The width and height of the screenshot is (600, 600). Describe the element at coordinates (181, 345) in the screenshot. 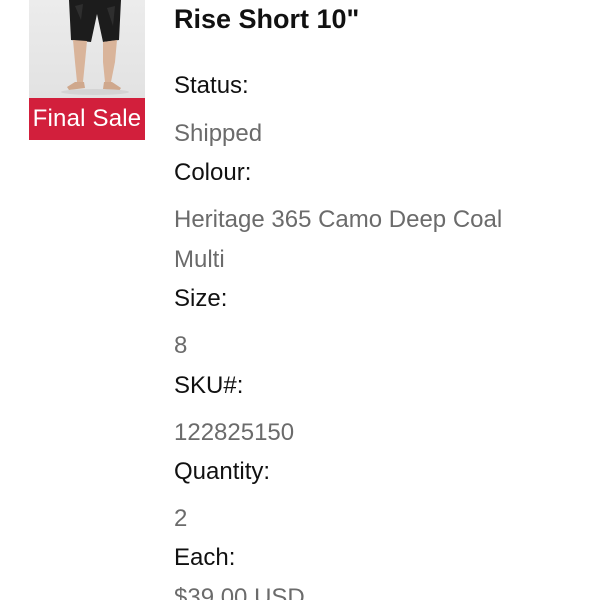

I see `size-value: 8` at that location.